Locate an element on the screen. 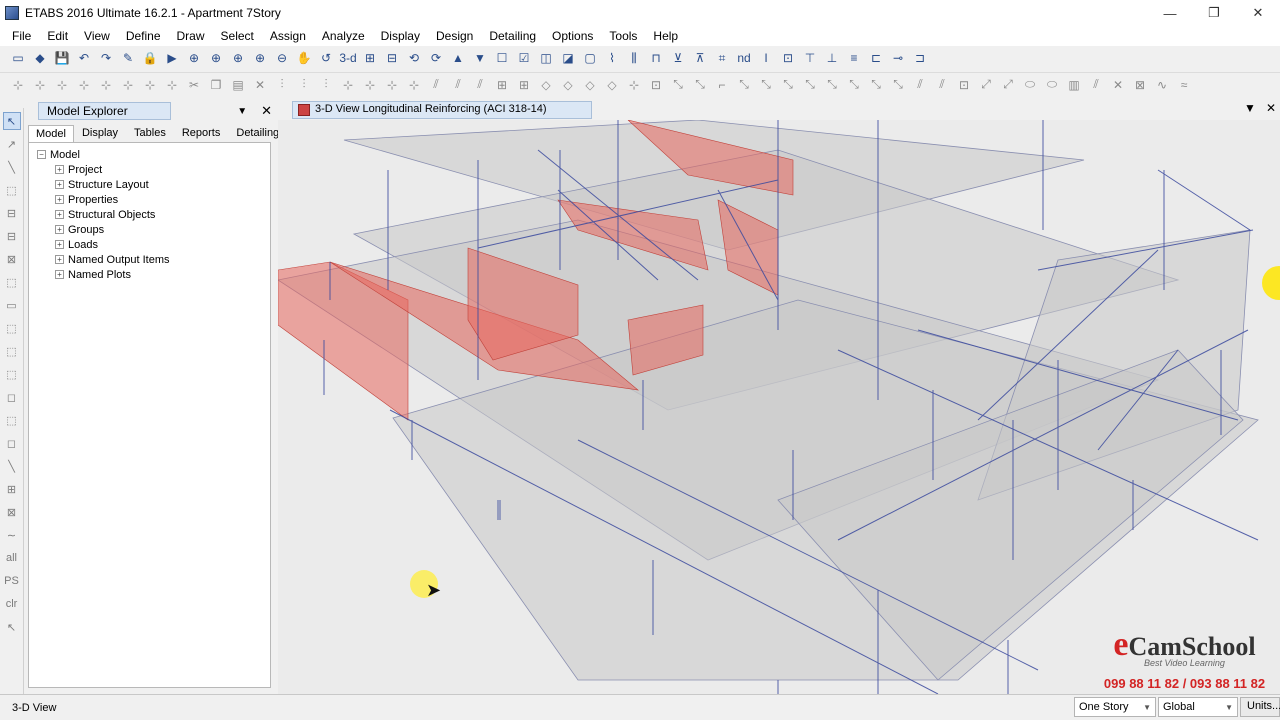 Image resolution: width=1280 pixels, height=720 pixels. pin-dropdown-icon: ▼ is located at coordinates (242, 111).